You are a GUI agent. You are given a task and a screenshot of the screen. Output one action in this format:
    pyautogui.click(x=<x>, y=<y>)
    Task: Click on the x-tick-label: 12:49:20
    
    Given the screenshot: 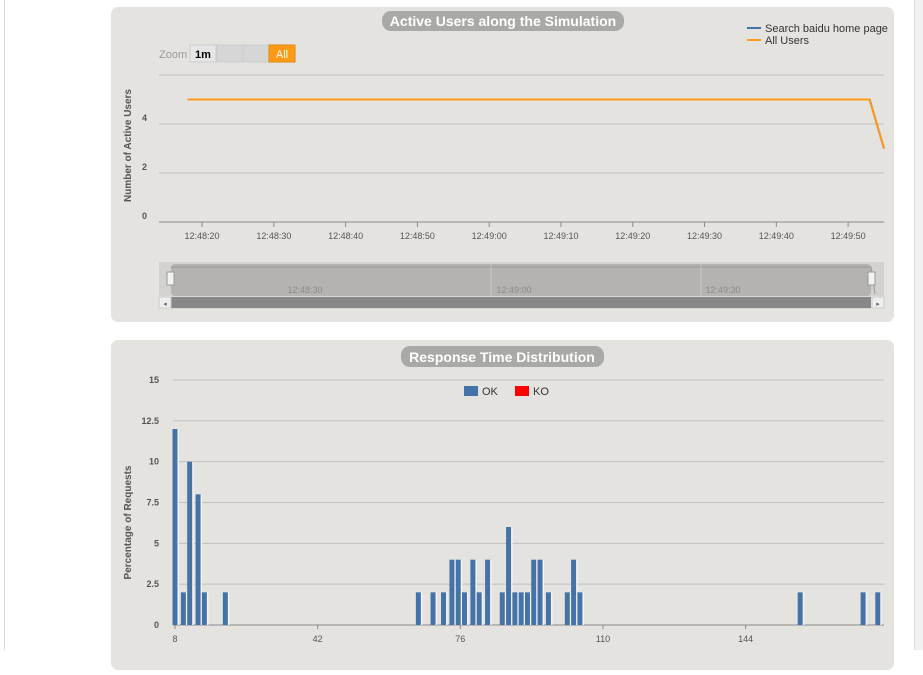 What is the action you would take?
    pyautogui.click(x=632, y=236)
    